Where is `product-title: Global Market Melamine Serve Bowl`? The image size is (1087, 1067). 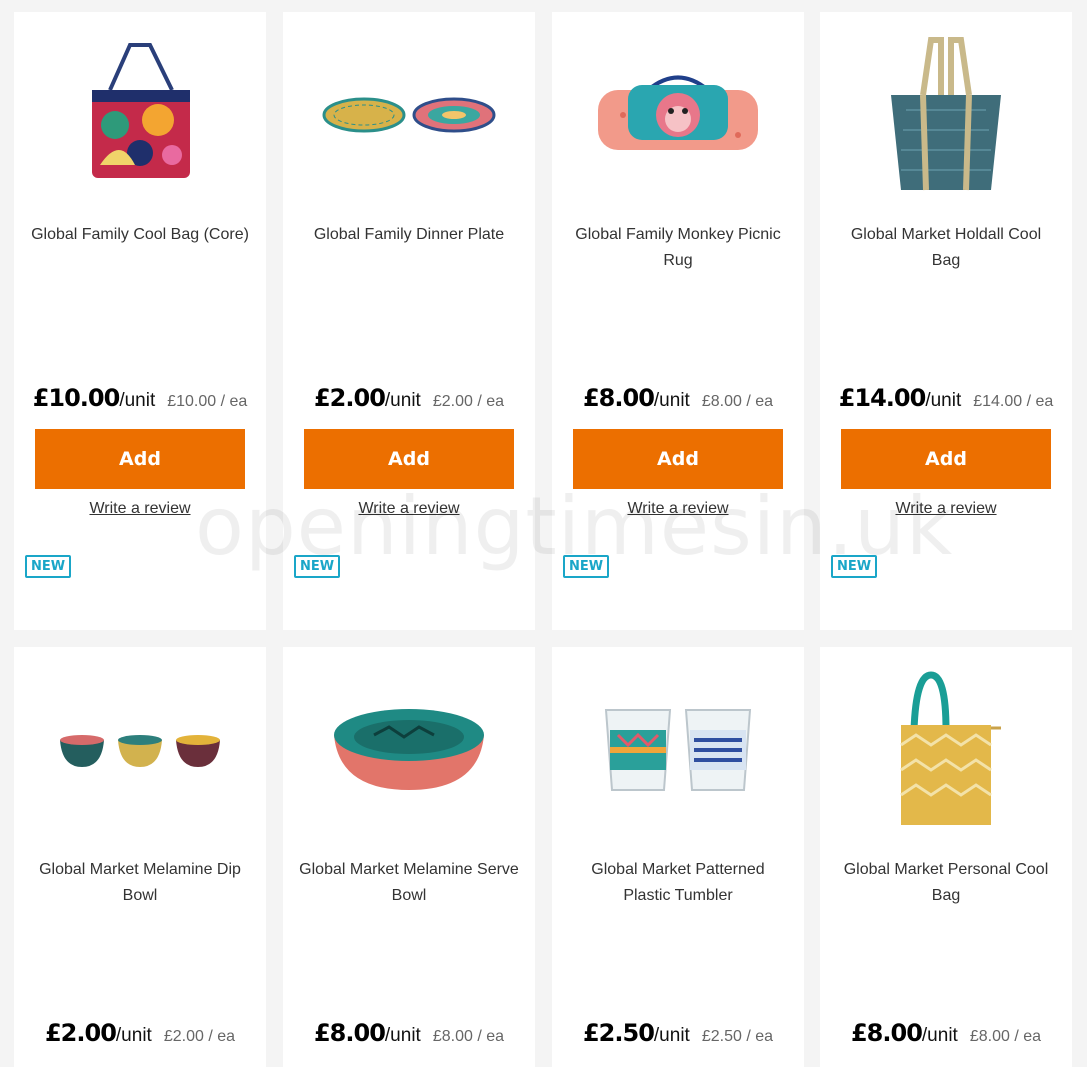 product-title: Global Market Melamine Serve Bowl is located at coordinates (409, 883).